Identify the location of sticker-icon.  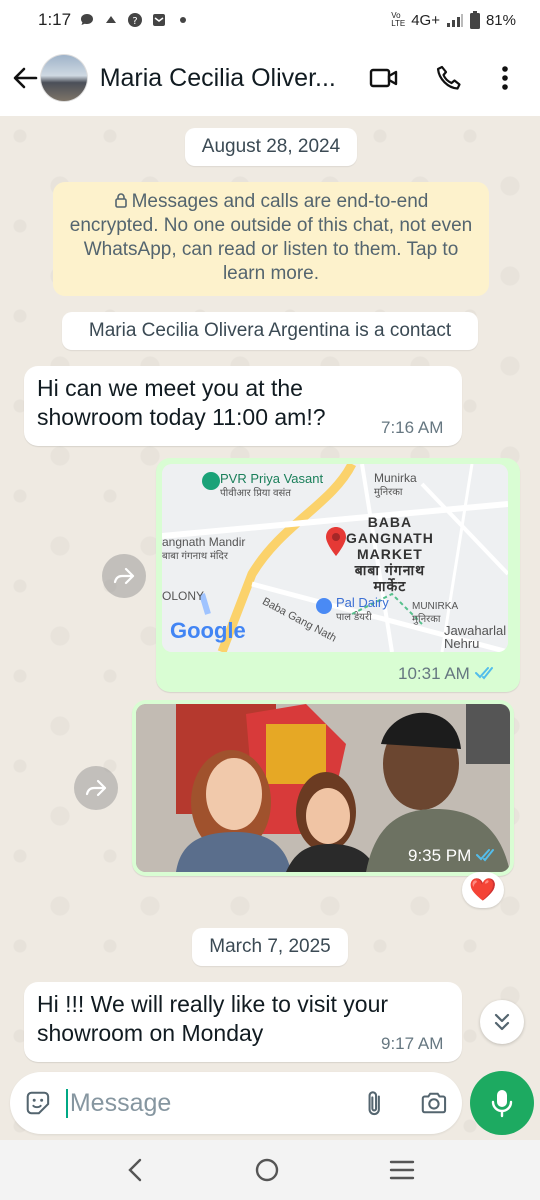
(38, 1103).